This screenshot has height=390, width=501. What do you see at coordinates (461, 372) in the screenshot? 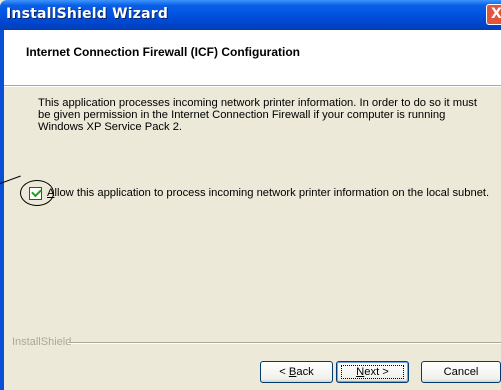
I see `cancel-button: Cancel` at bounding box center [461, 372].